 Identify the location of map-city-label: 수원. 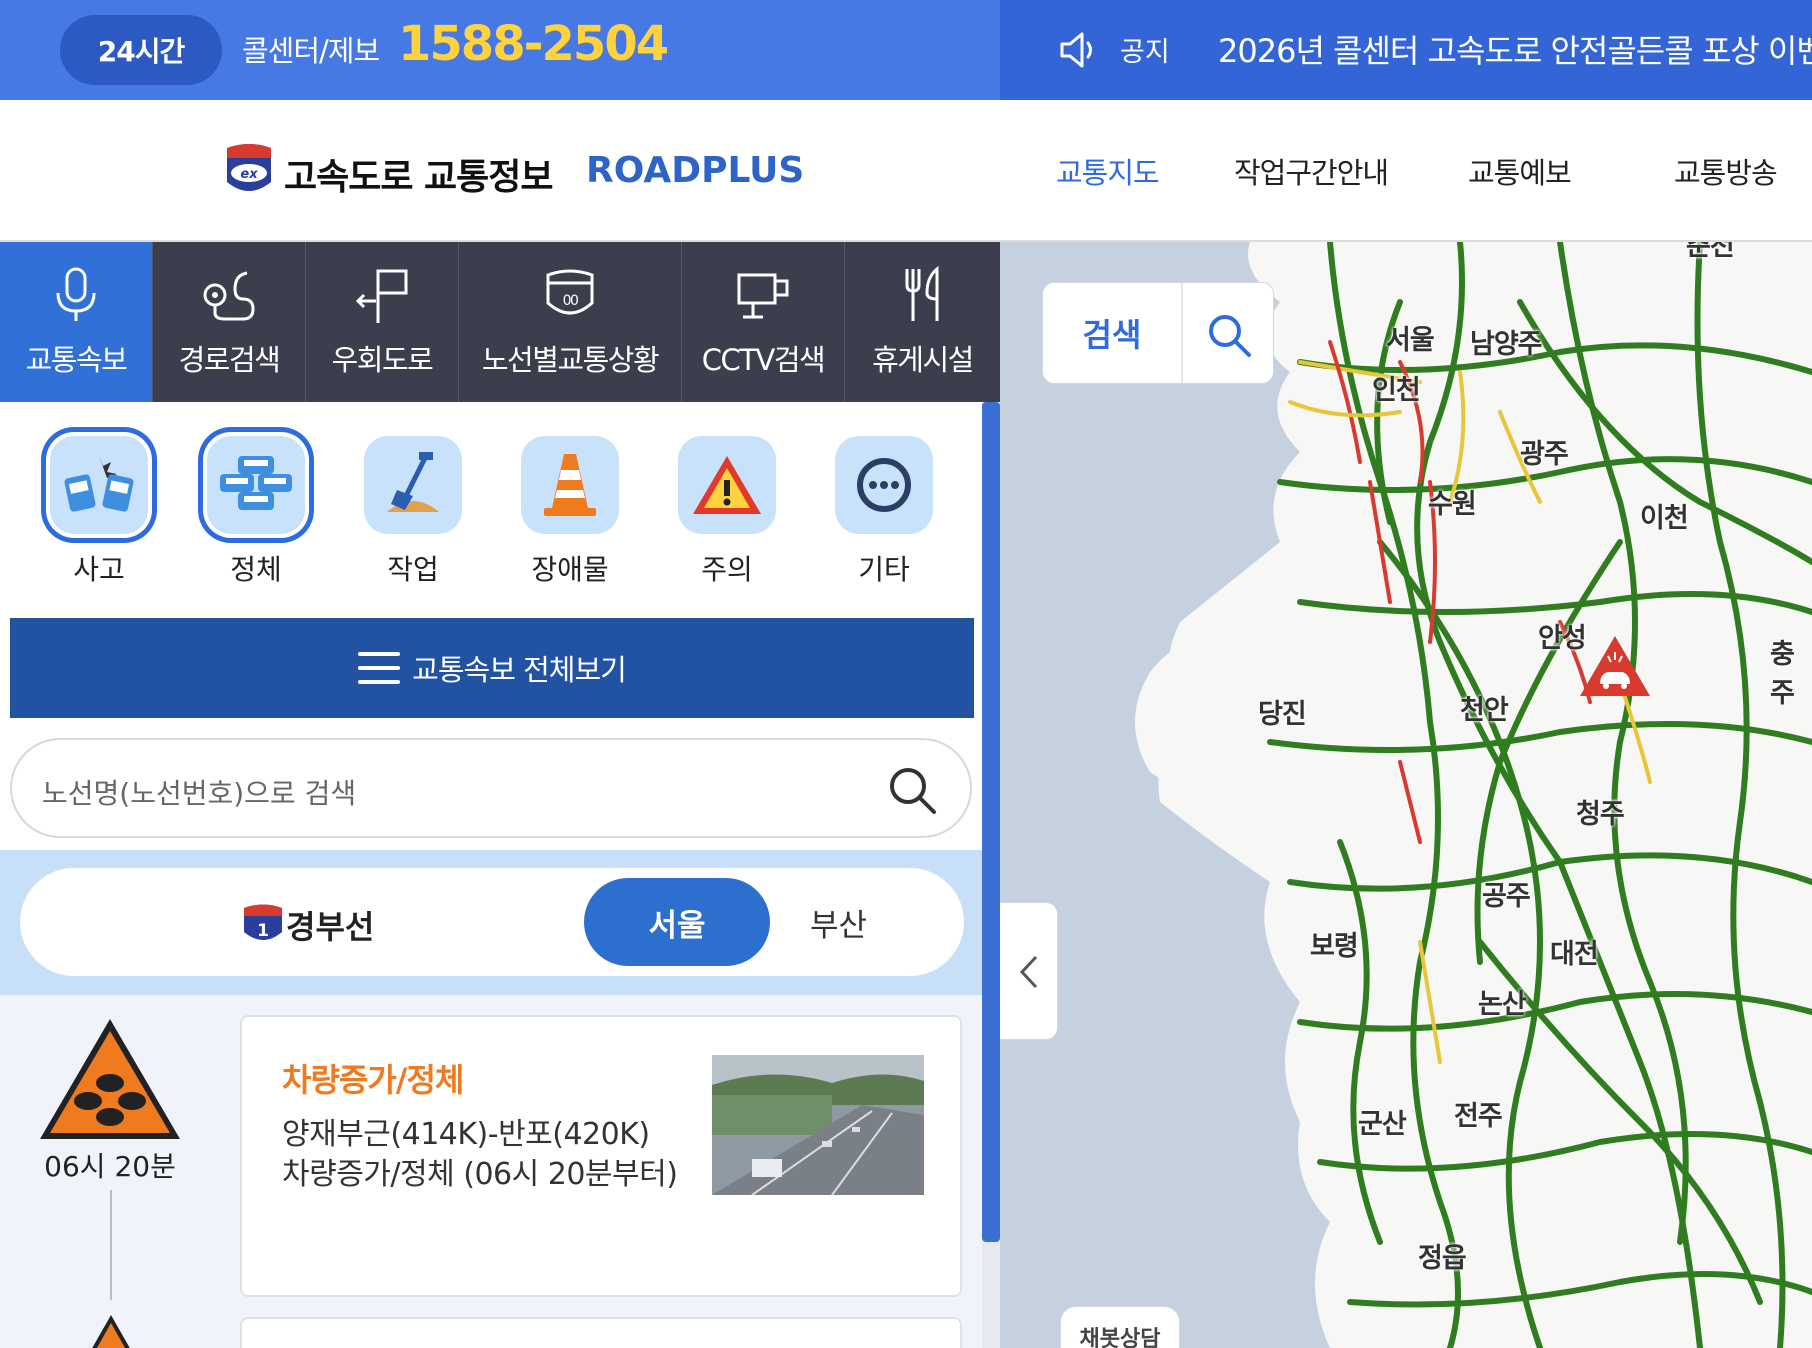
(1452, 504).